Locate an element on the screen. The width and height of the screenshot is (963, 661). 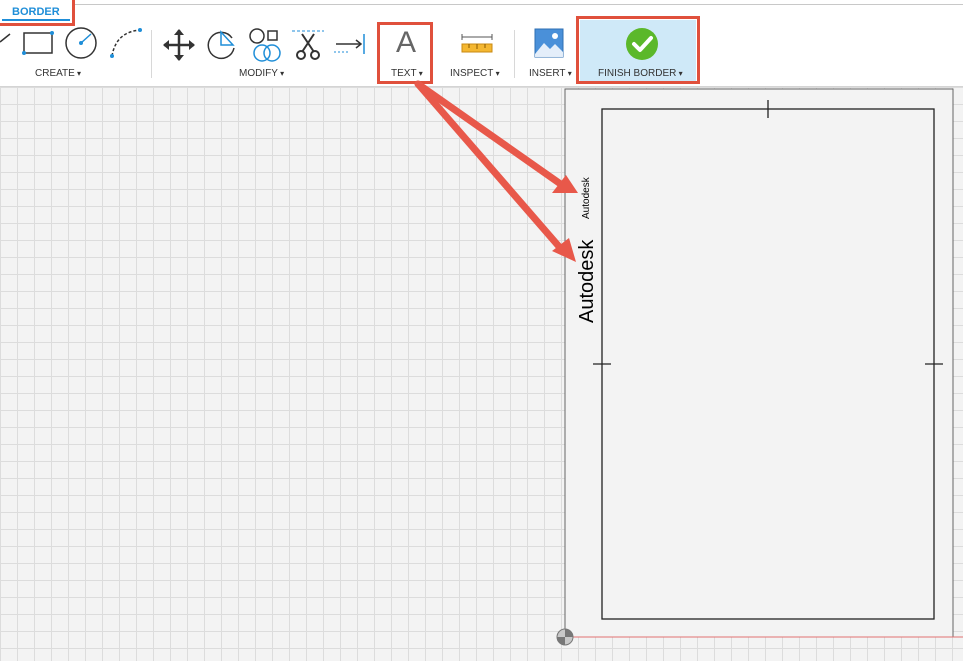
modify-group-label: MODIFY is located at coordinates (261, 73).